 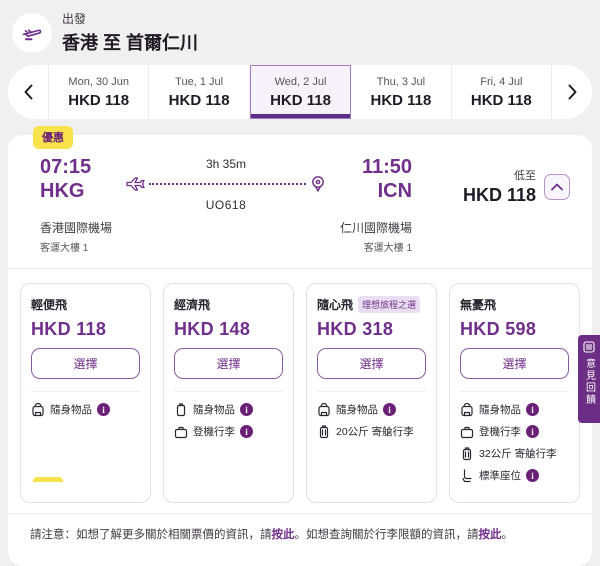 What do you see at coordinates (98, 81) in the screenshot?
I see `date-label: Mon, 30 Jun` at bounding box center [98, 81].